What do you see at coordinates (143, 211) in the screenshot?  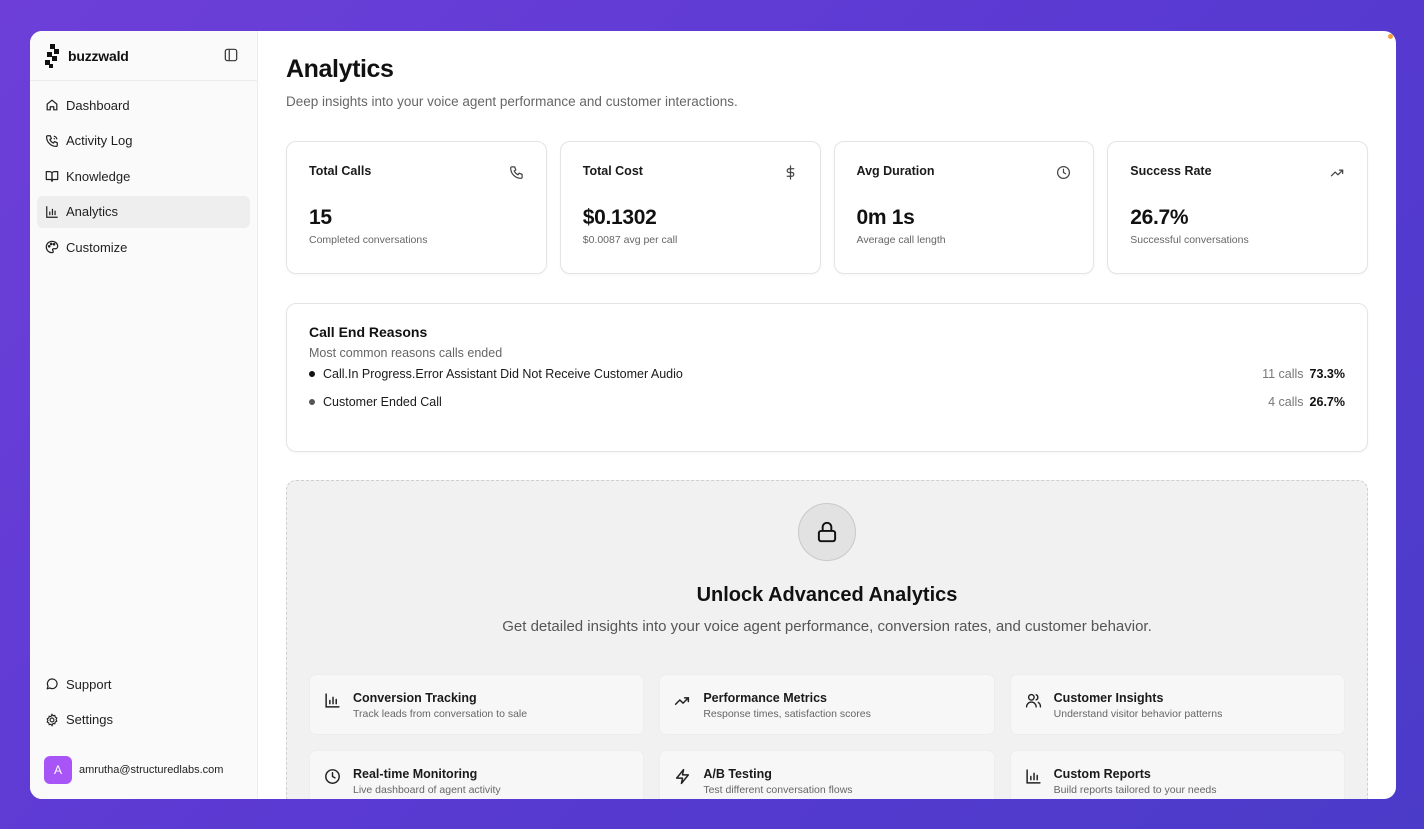 I see `sidebar-item-analytics: Analytics` at bounding box center [143, 211].